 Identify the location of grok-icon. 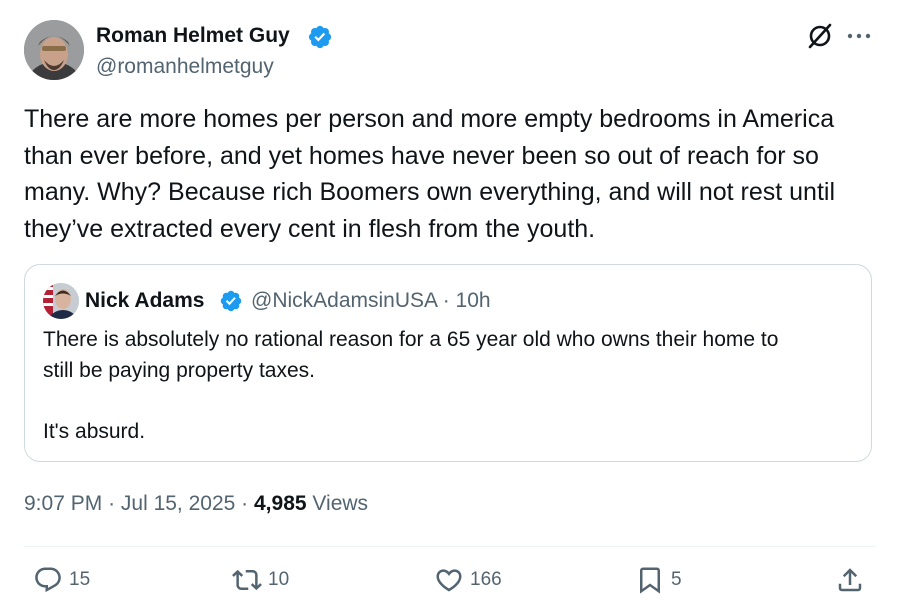
(820, 36).